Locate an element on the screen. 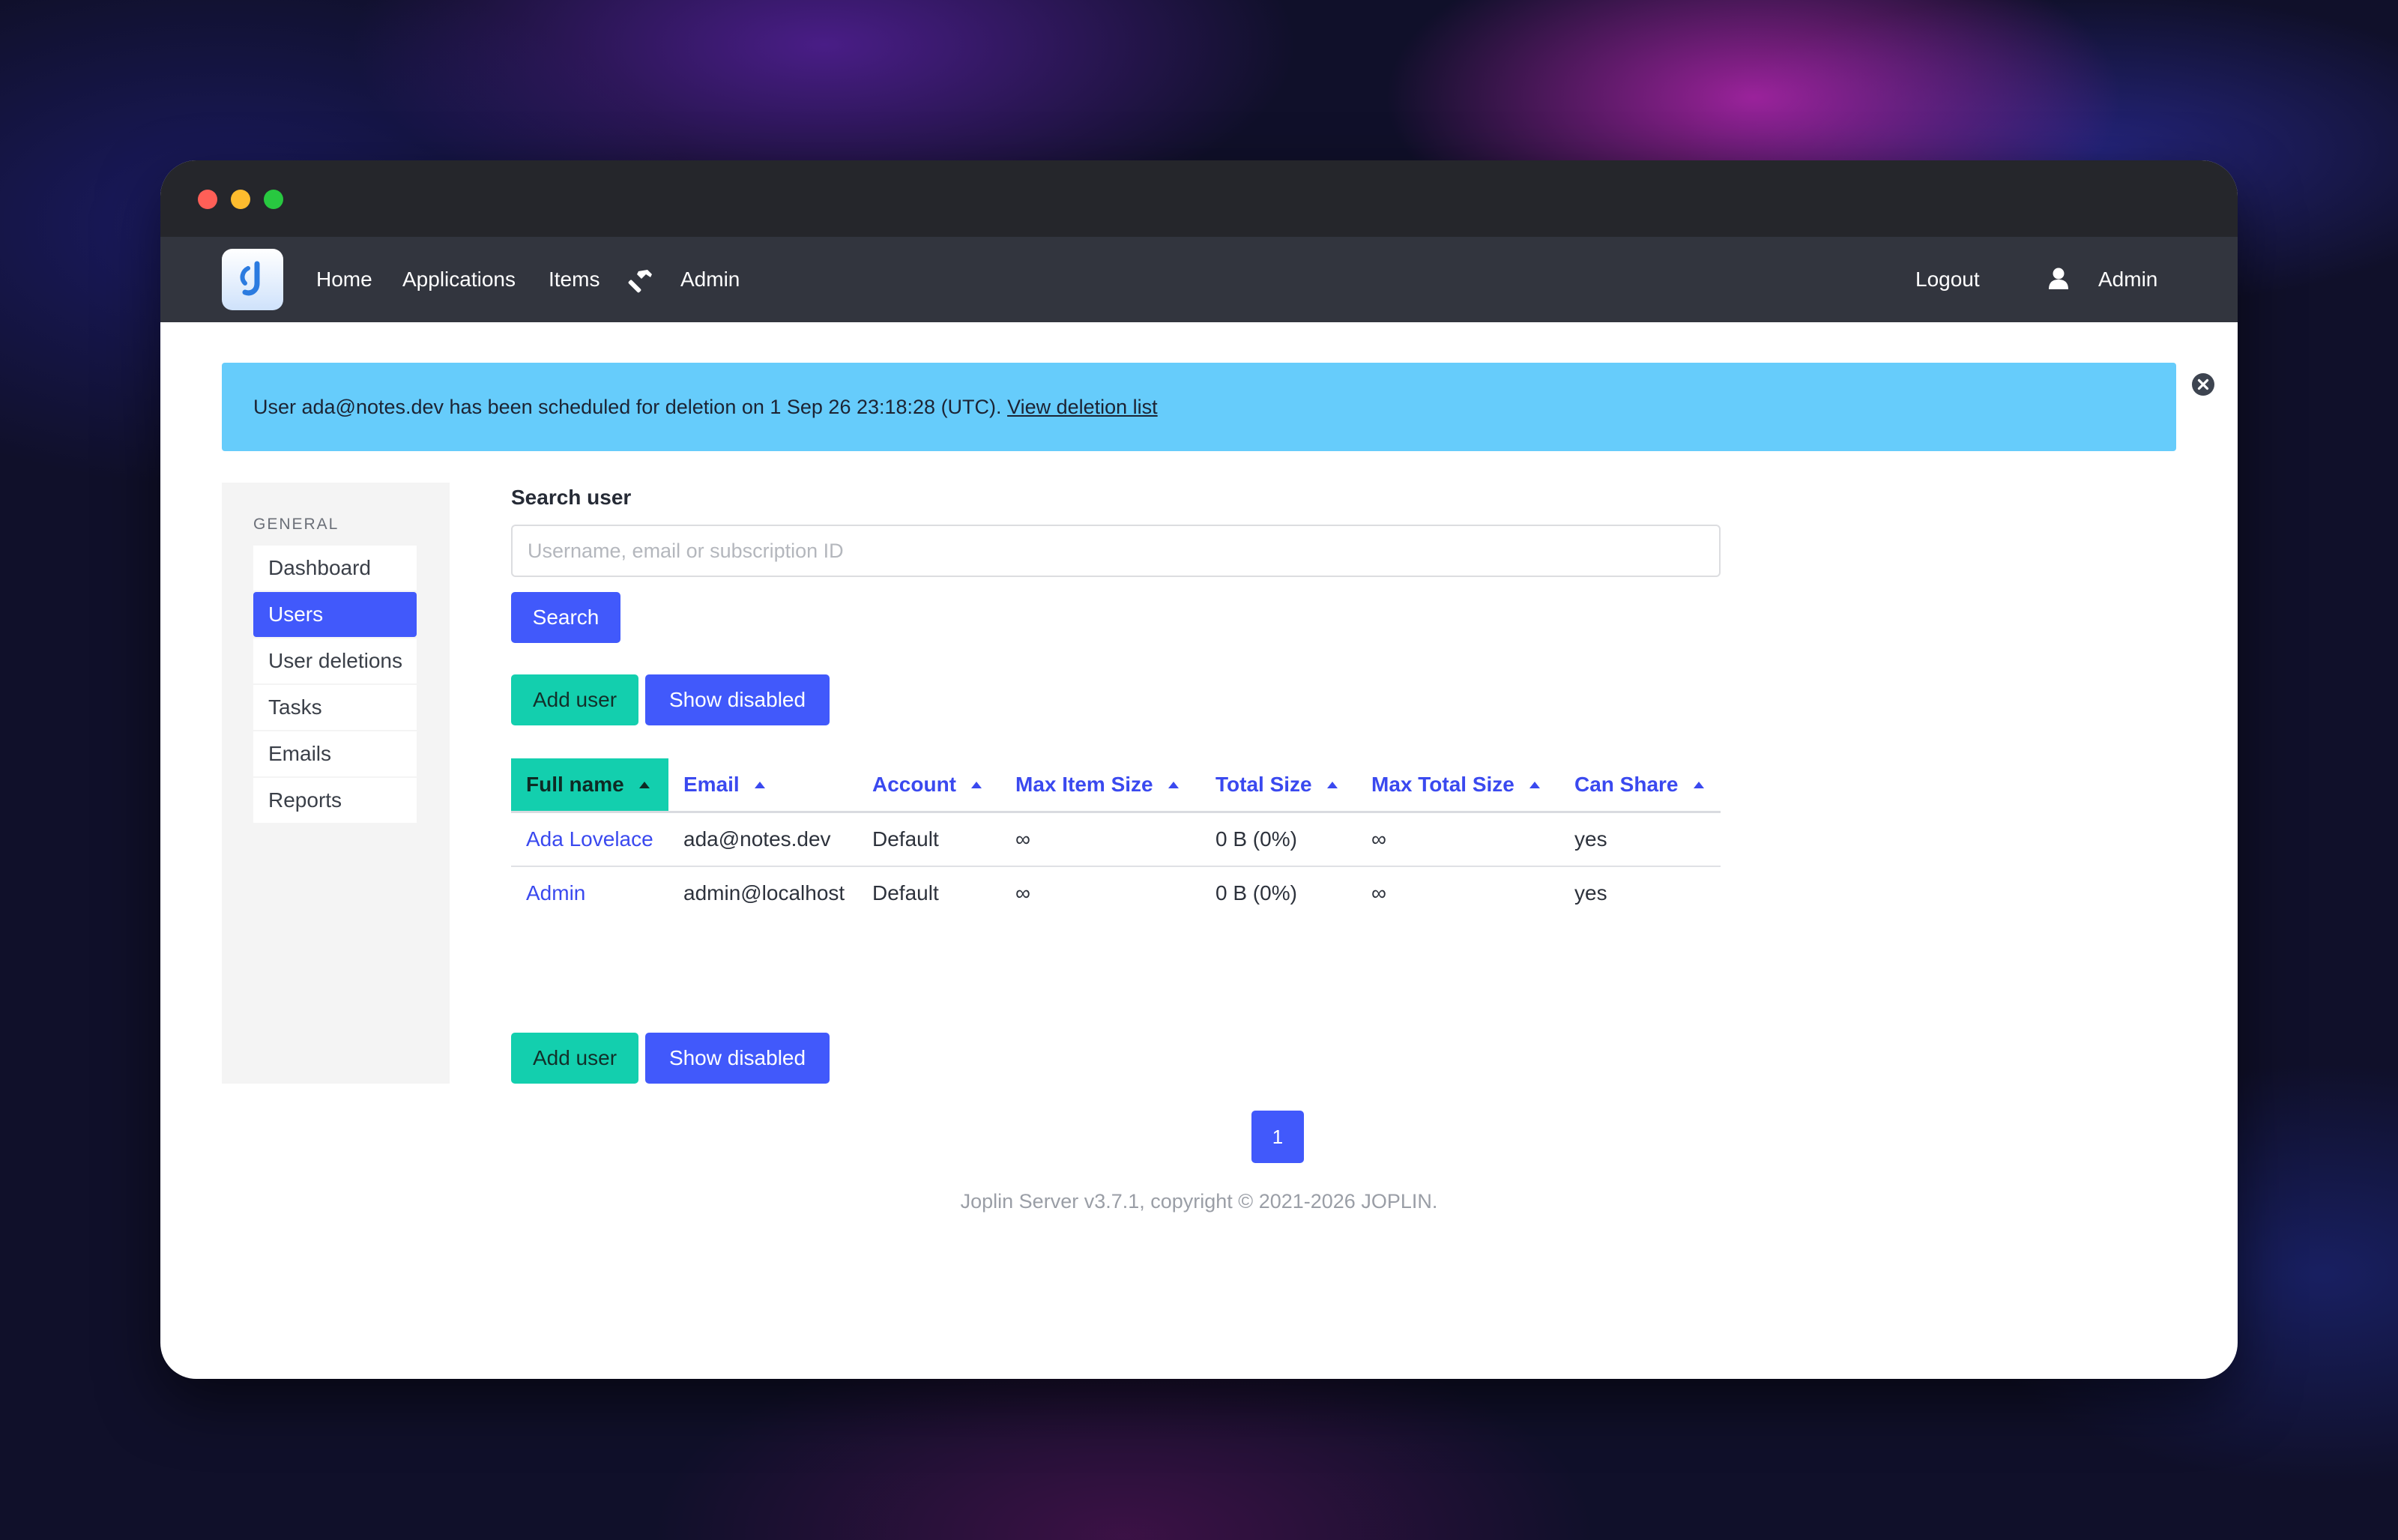 Image resolution: width=2398 pixels, height=1540 pixels. close-window-button is located at coordinates (207, 200).